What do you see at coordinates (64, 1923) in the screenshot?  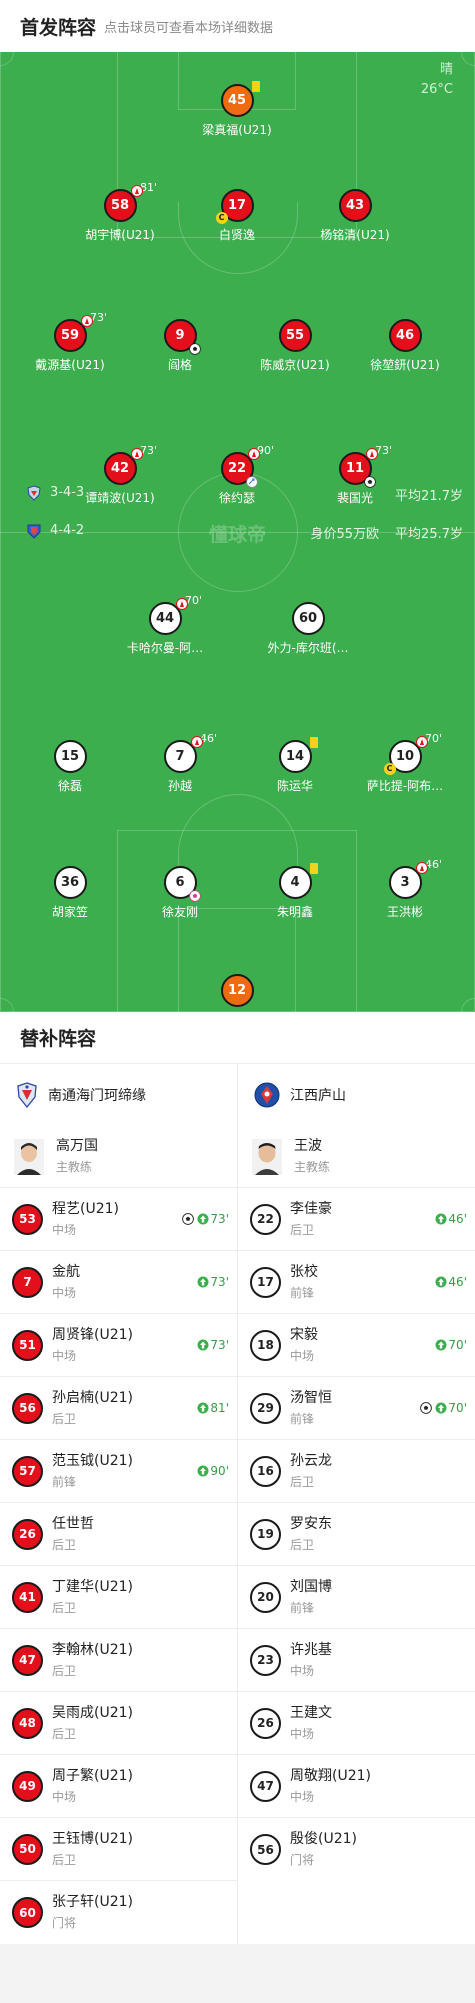 I see `sub-player-position: 门将` at bounding box center [64, 1923].